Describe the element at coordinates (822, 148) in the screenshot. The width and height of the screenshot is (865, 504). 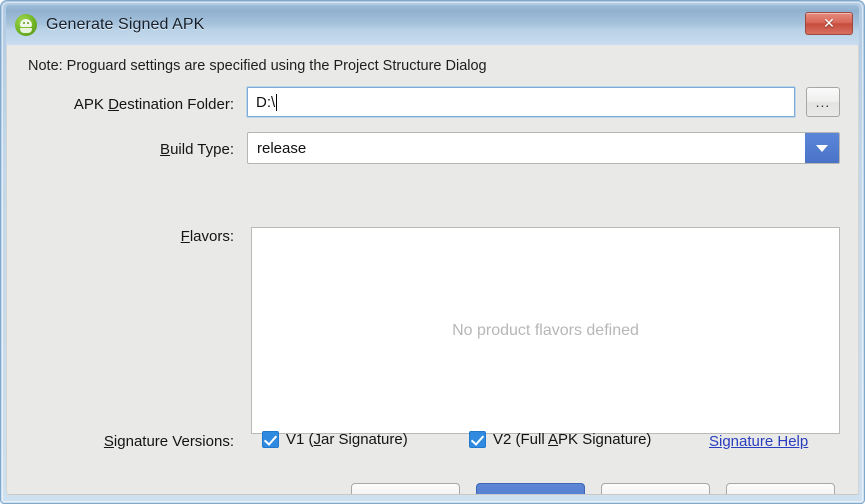
I see `chevron-down-icon` at that location.